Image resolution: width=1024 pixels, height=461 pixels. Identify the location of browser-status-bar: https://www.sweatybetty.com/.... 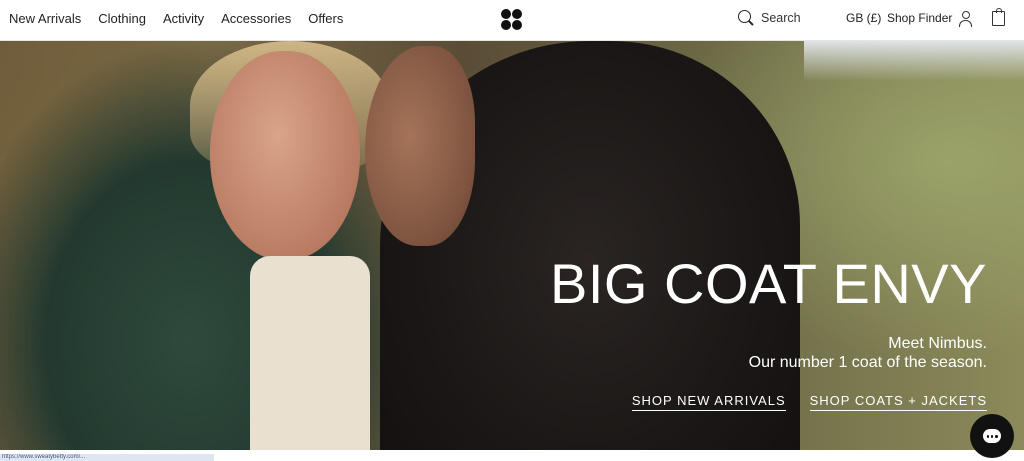
(107, 457).